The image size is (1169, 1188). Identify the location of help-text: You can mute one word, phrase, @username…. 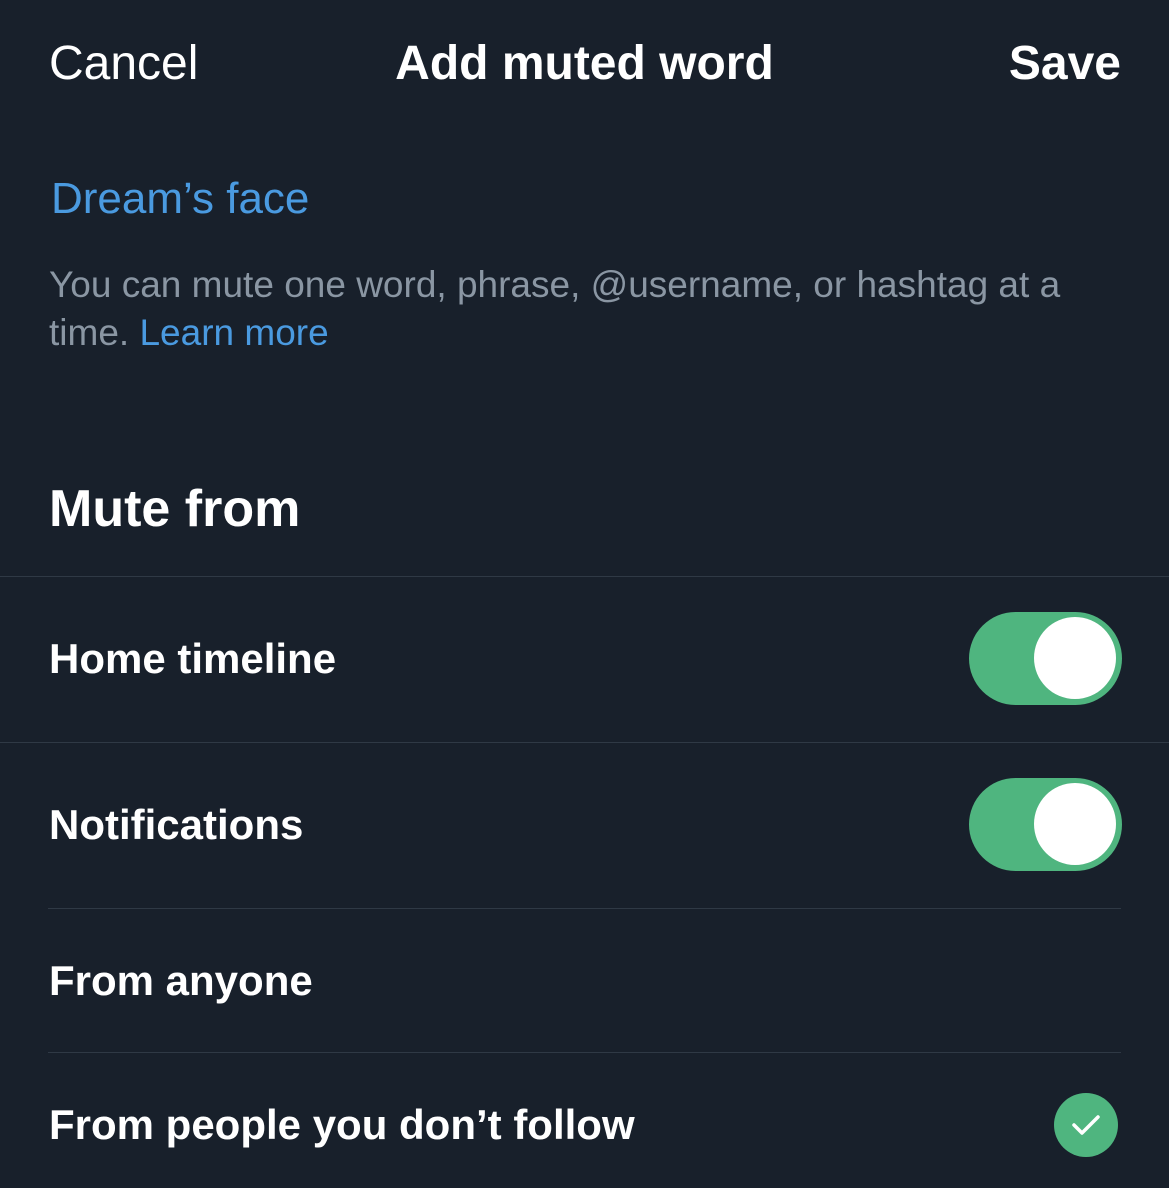
(589, 309).